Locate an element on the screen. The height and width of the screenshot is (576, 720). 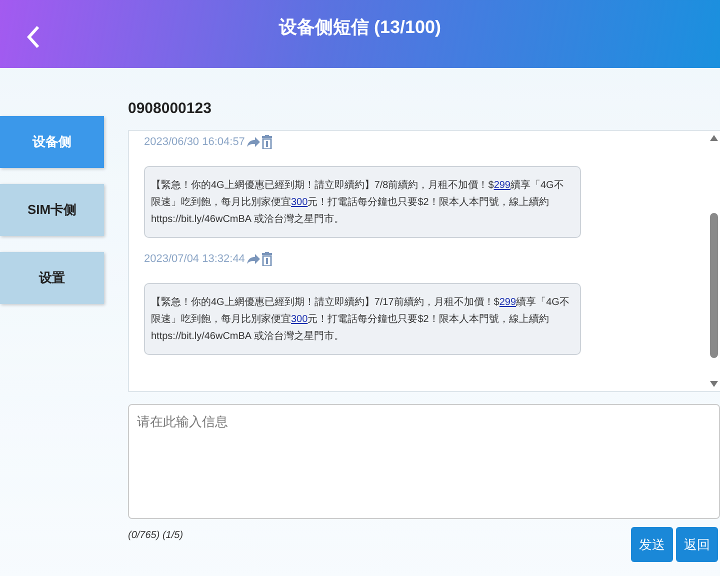
back-icon is located at coordinates (33, 37).